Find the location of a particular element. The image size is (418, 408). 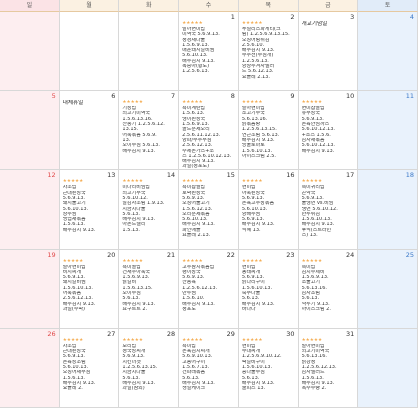

day-number: 26 is located at coordinates (51, 333).